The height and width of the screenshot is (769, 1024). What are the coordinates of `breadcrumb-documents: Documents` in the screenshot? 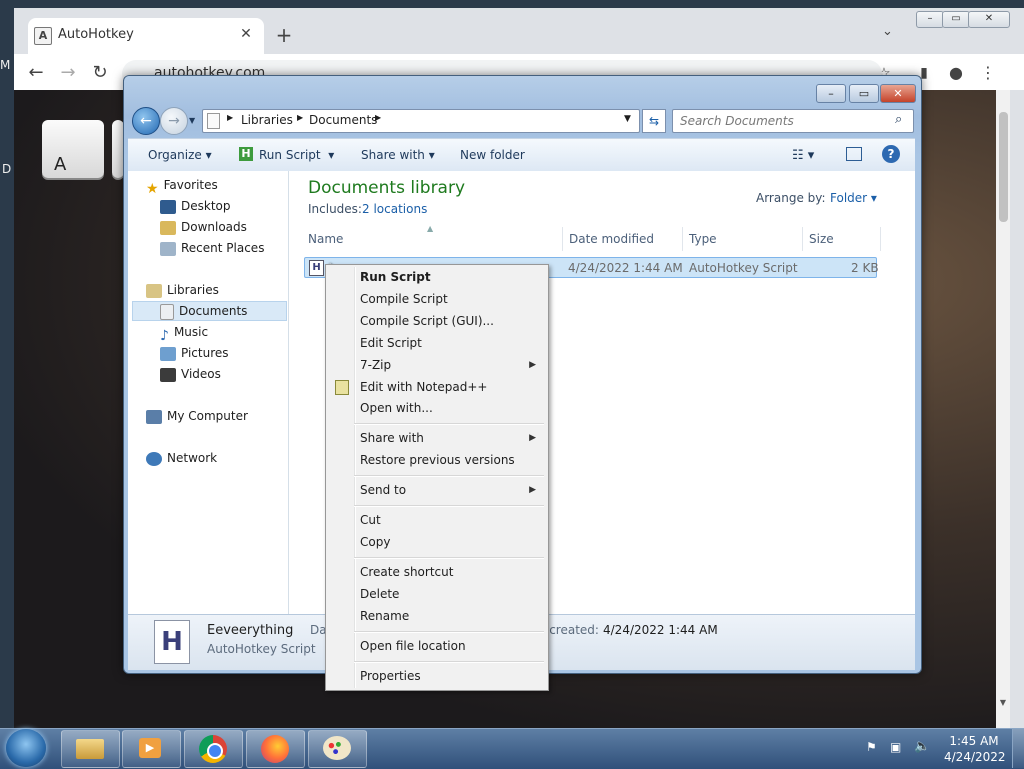 It's located at (343, 120).